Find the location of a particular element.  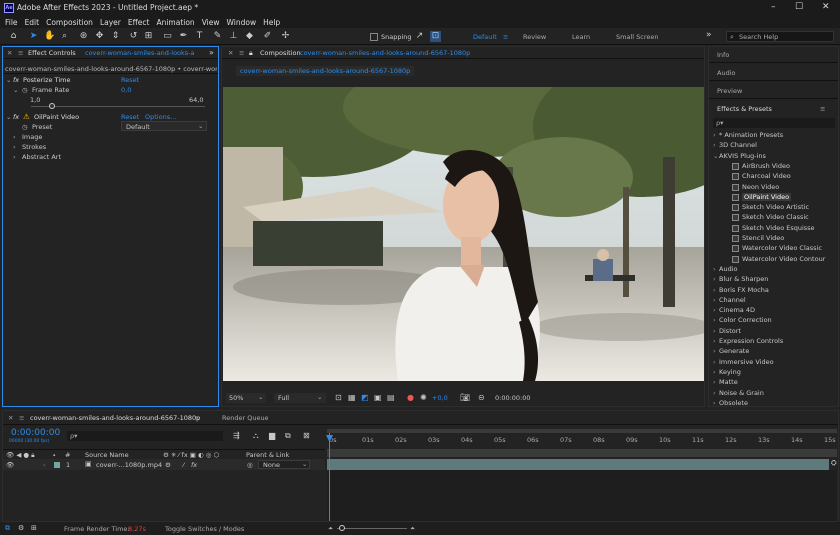

timeline-tab-menu-icon: ≡ is located at coordinates (197, 418).